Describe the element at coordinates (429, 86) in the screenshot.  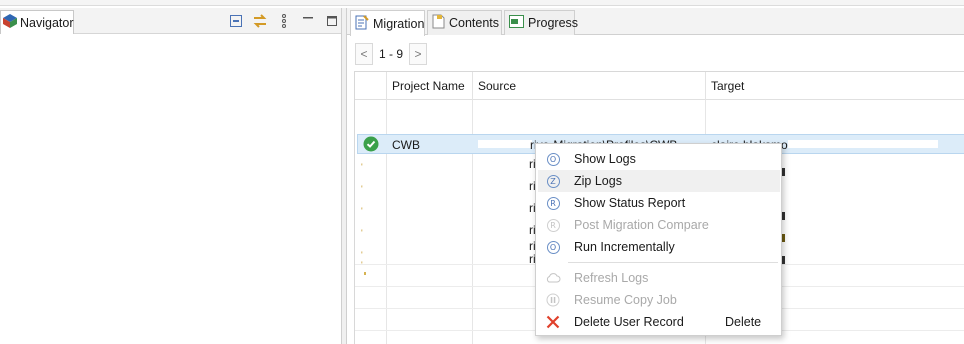
I see `column-header-project-name: Project Name` at that location.